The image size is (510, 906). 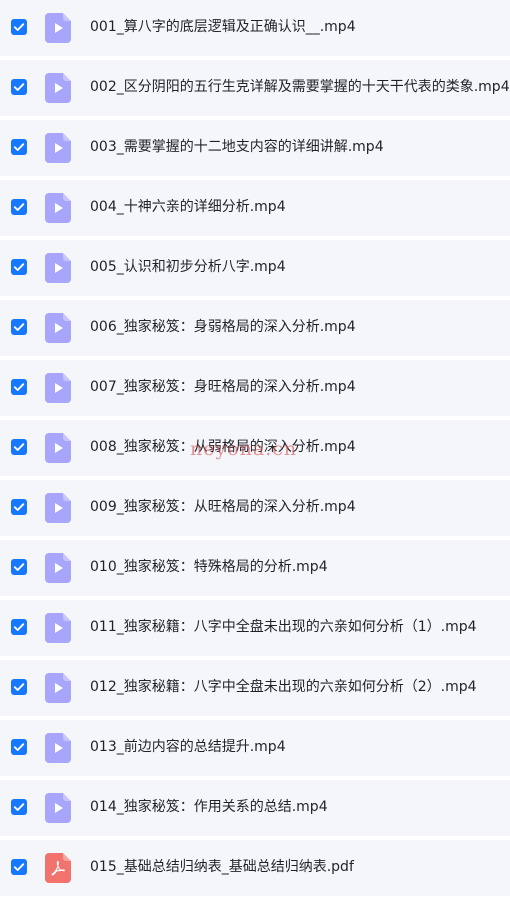 I want to click on file-row: 001_算八字的底层逻辑及正确认识__.mp4, so click(x=255, y=28).